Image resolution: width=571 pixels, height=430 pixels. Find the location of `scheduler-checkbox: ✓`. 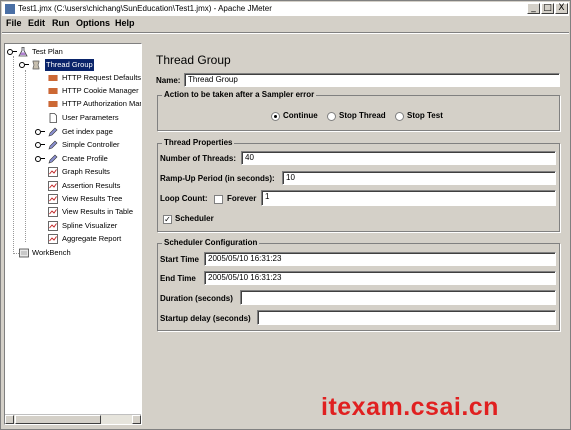

scheduler-checkbox: ✓ is located at coordinates (167, 219).